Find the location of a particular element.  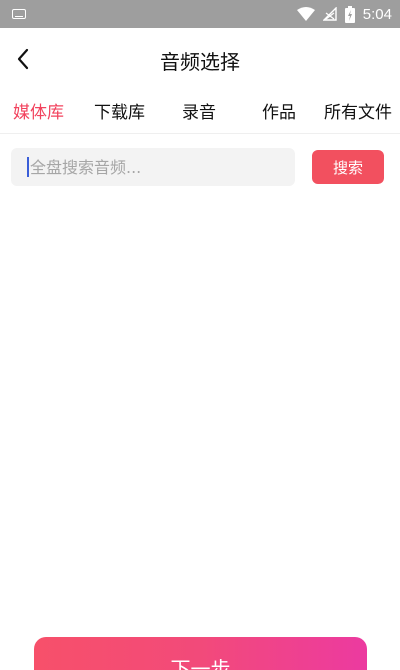

tab-recordings: 录音 is located at coordinates (199, 110).